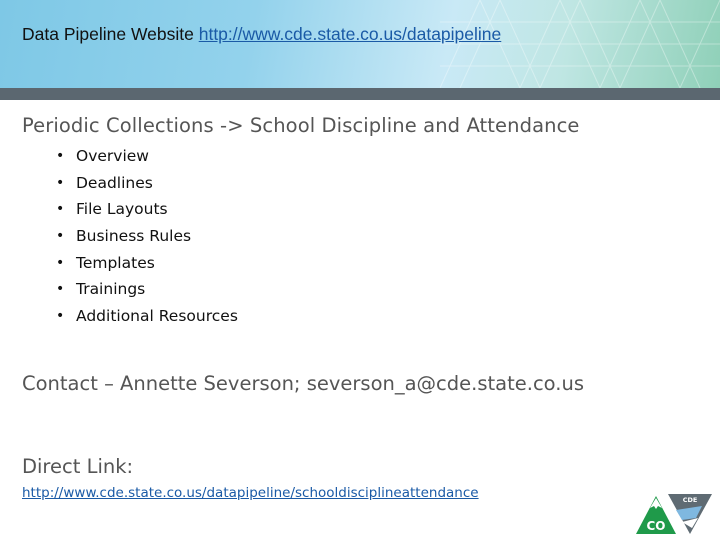 Image resolution: width=720 pixels, height=540 pixels. I want to click on logo-cde-text: CDE, so click(690, 500).